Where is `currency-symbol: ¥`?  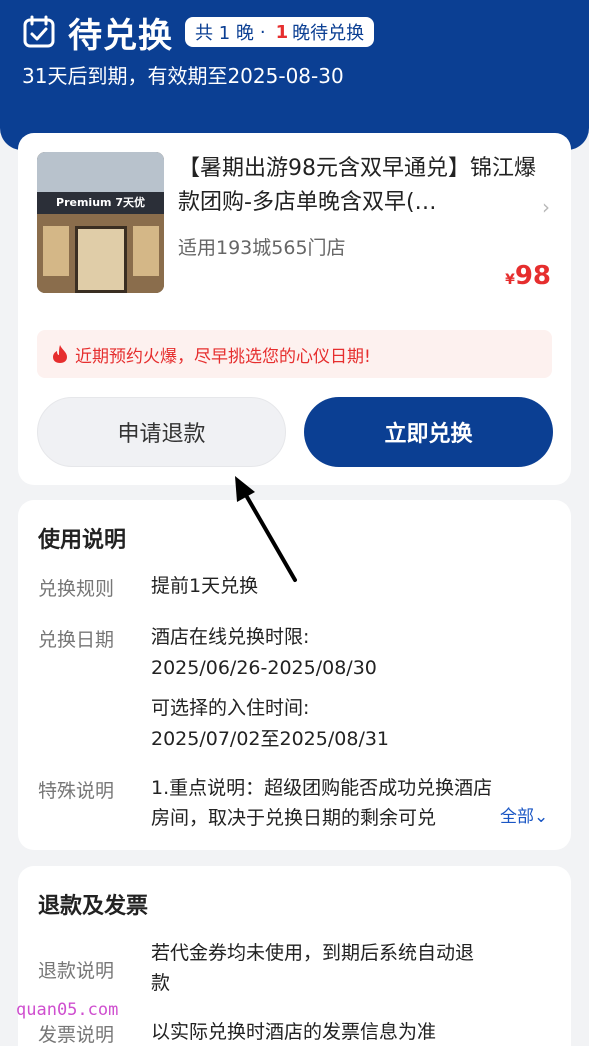
currency-symbol: ¥ is located at coordinates (510, 280).